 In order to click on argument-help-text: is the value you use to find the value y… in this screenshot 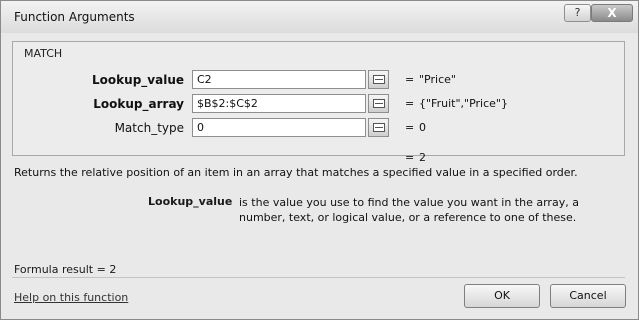, I will do `click(409, 210)`.